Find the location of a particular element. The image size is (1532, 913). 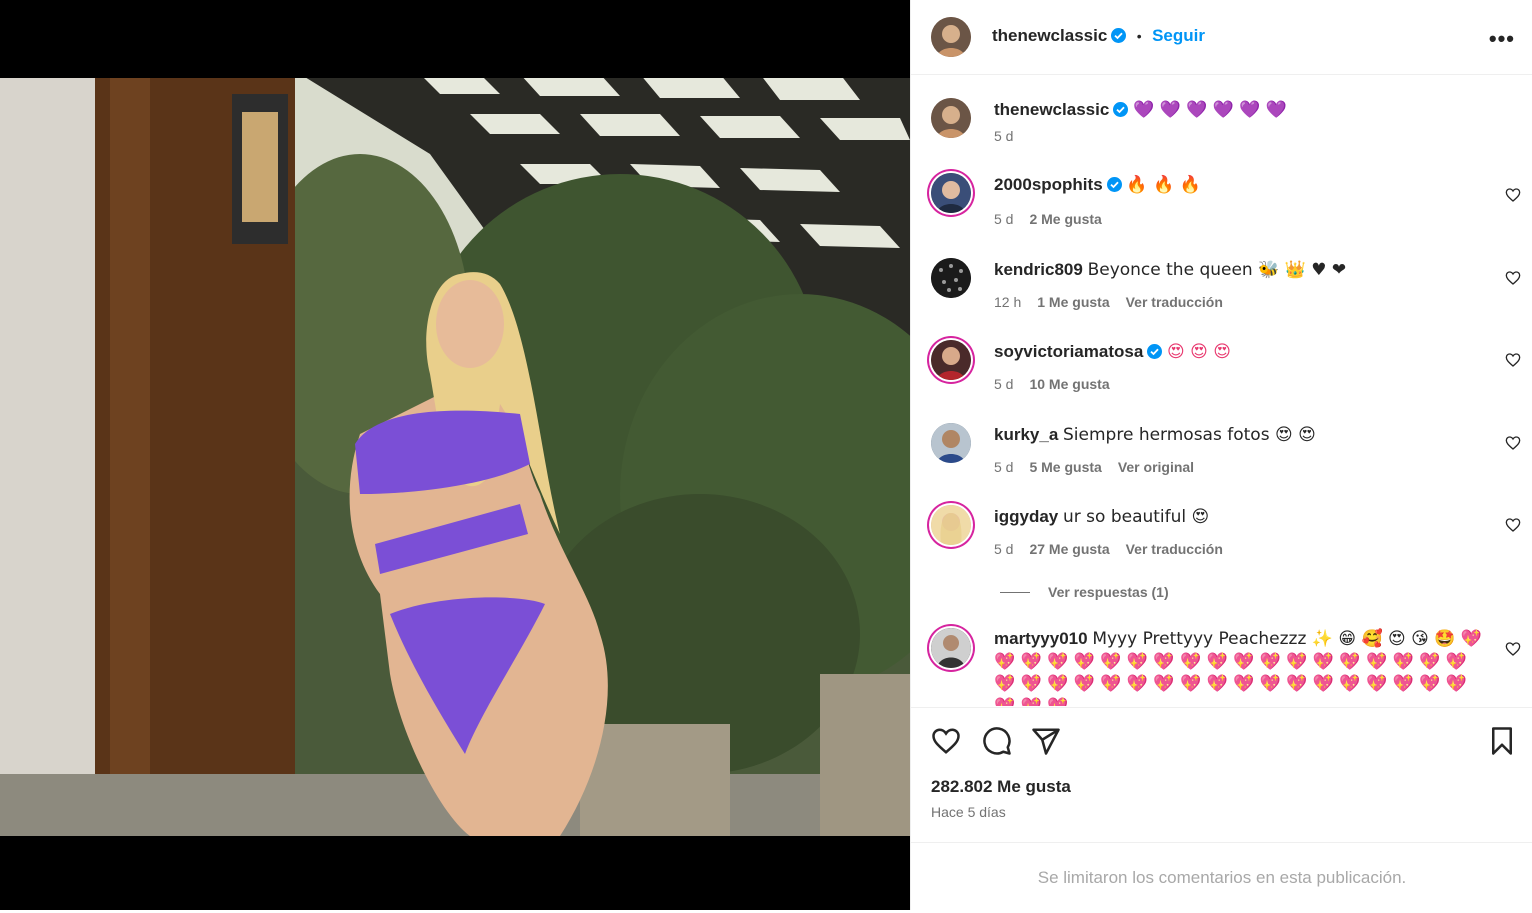

comment-time: 12 h is located at coordinates (1007, 302).